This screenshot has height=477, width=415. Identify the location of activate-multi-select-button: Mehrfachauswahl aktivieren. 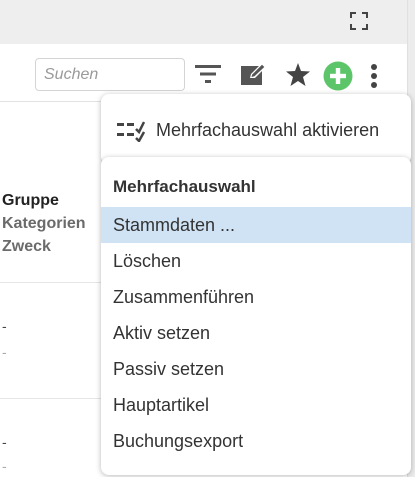
(256, 131).